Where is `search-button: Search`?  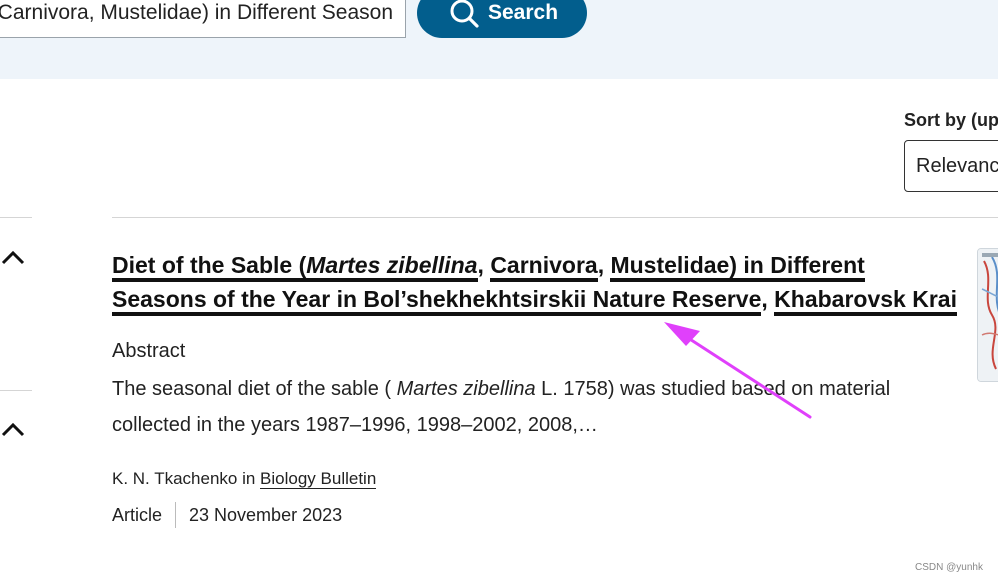 search-button: Search is located at coordinates (502, 19).